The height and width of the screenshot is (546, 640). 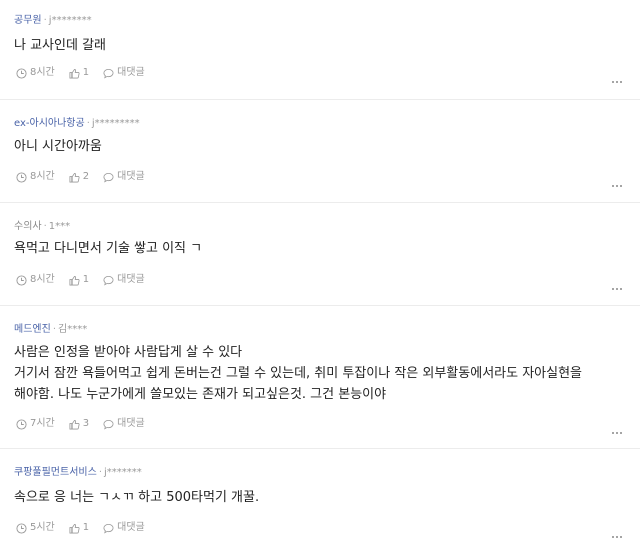 I want to click on comment-text: 나 교사인데 갈래, so click(x=60, y=45).